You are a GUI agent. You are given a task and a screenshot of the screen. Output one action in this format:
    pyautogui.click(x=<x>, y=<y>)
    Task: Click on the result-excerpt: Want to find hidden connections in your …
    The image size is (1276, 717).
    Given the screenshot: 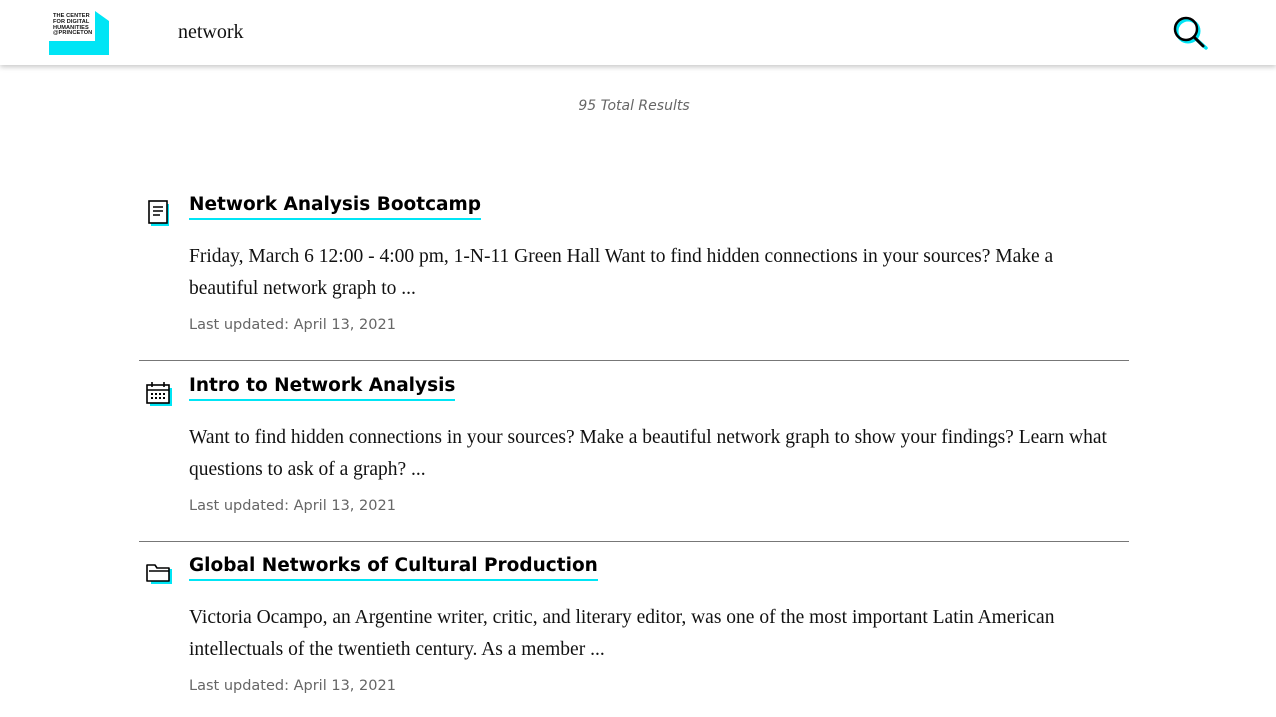 What is the action you would take?
    pyautogui.click(x=648, y=453)
    